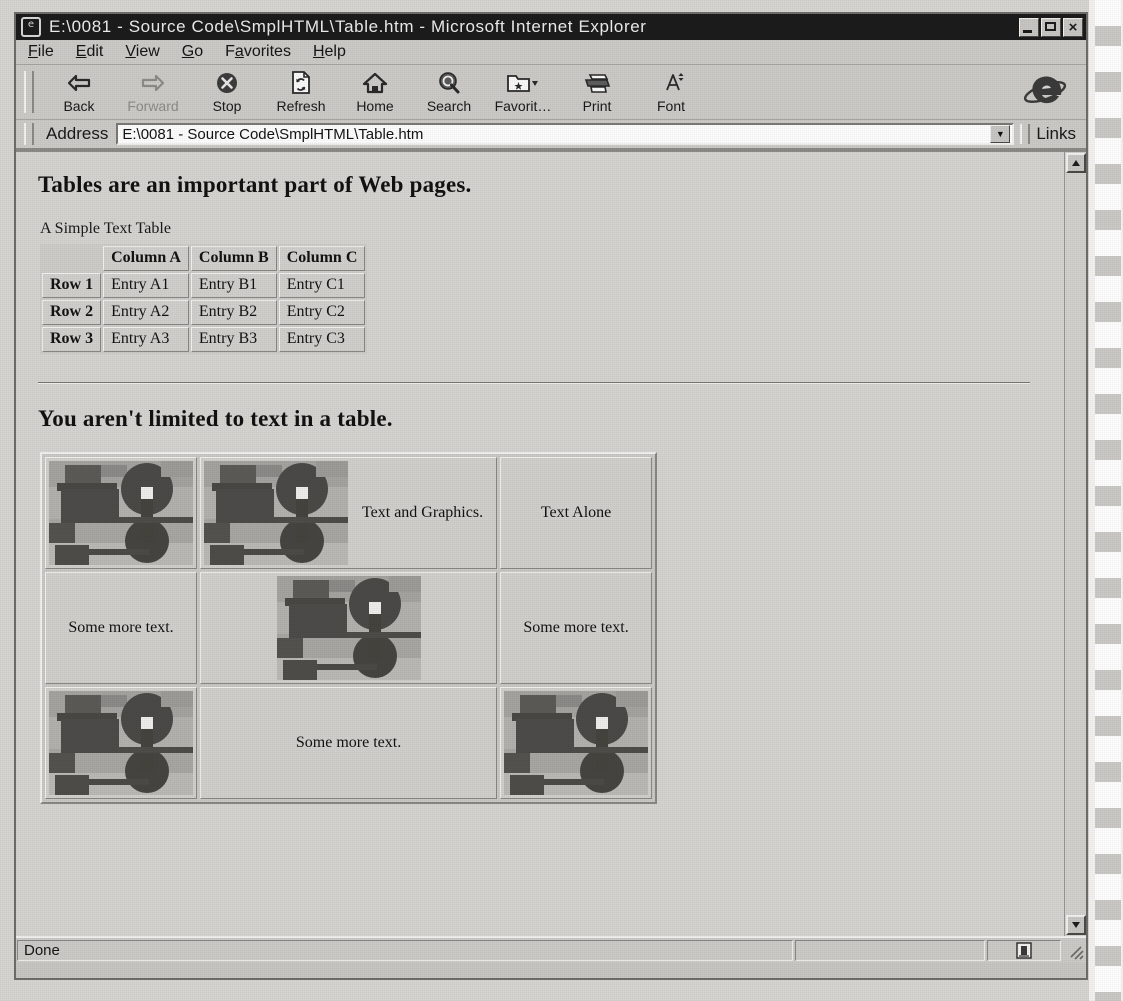  What do you see at coordinates (199, 51) in the screenshot?
I see `menu-label-go: o` at bounding box center [199, 51].